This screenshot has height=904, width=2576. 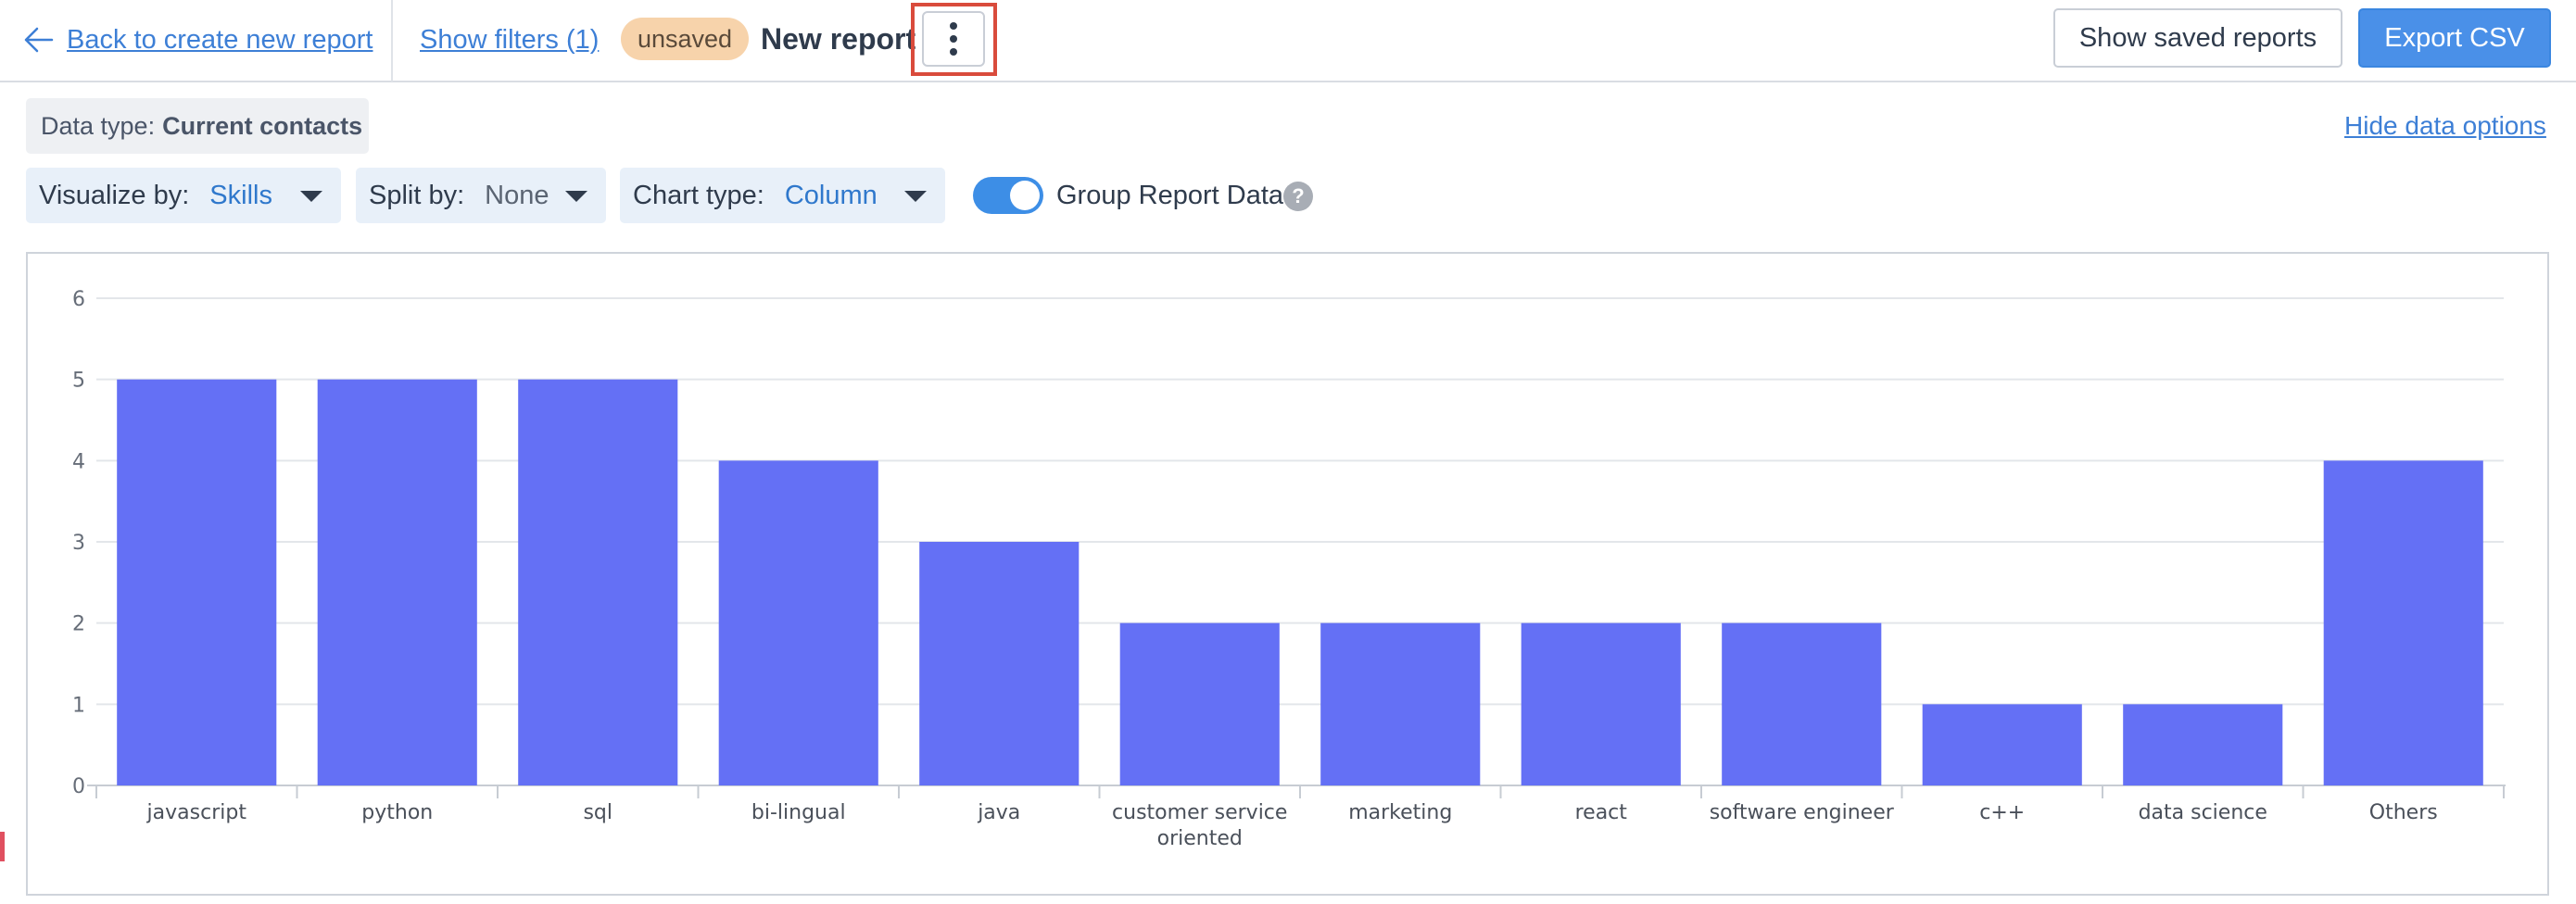 I want to click on visualize-by-select: Visualize by: Skills, so click(x=183, y=195).